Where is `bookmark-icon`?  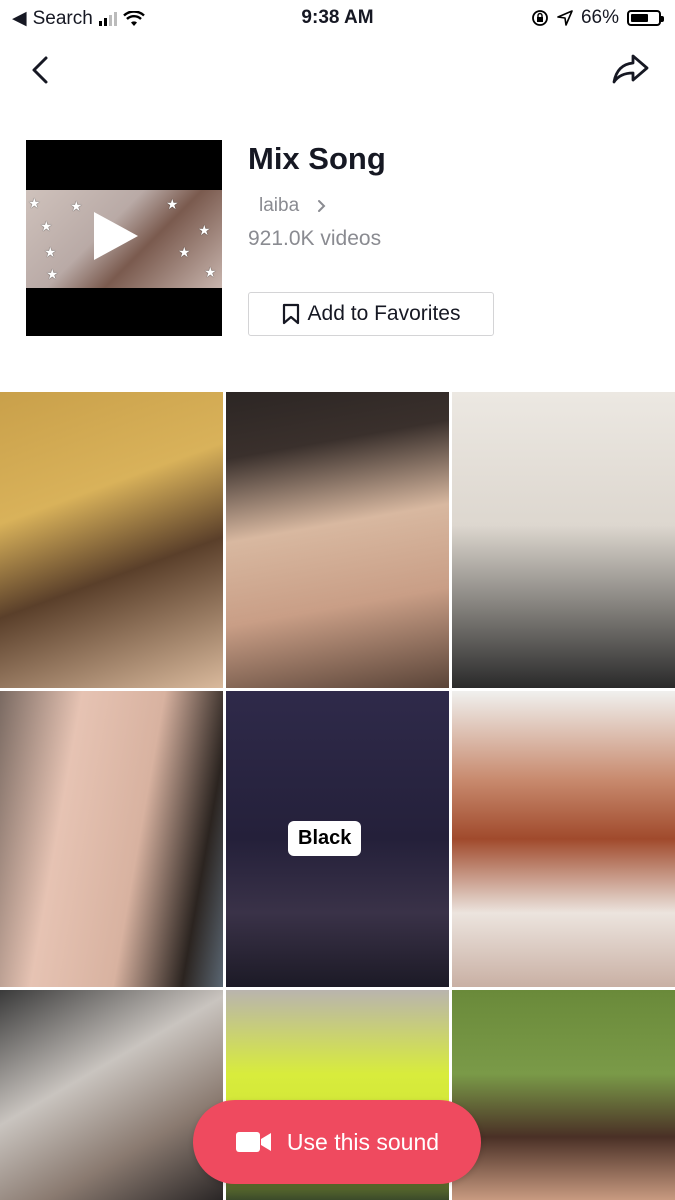
bookmark-icon is located at coordinates (290, 314).